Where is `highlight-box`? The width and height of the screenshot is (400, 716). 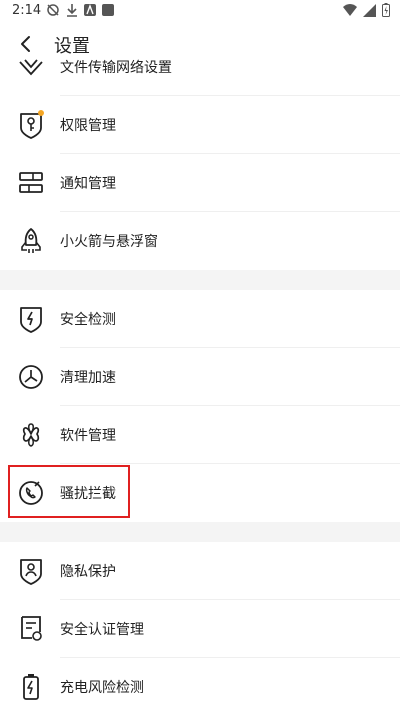 highlight-box is located at coordinates (69, 491).